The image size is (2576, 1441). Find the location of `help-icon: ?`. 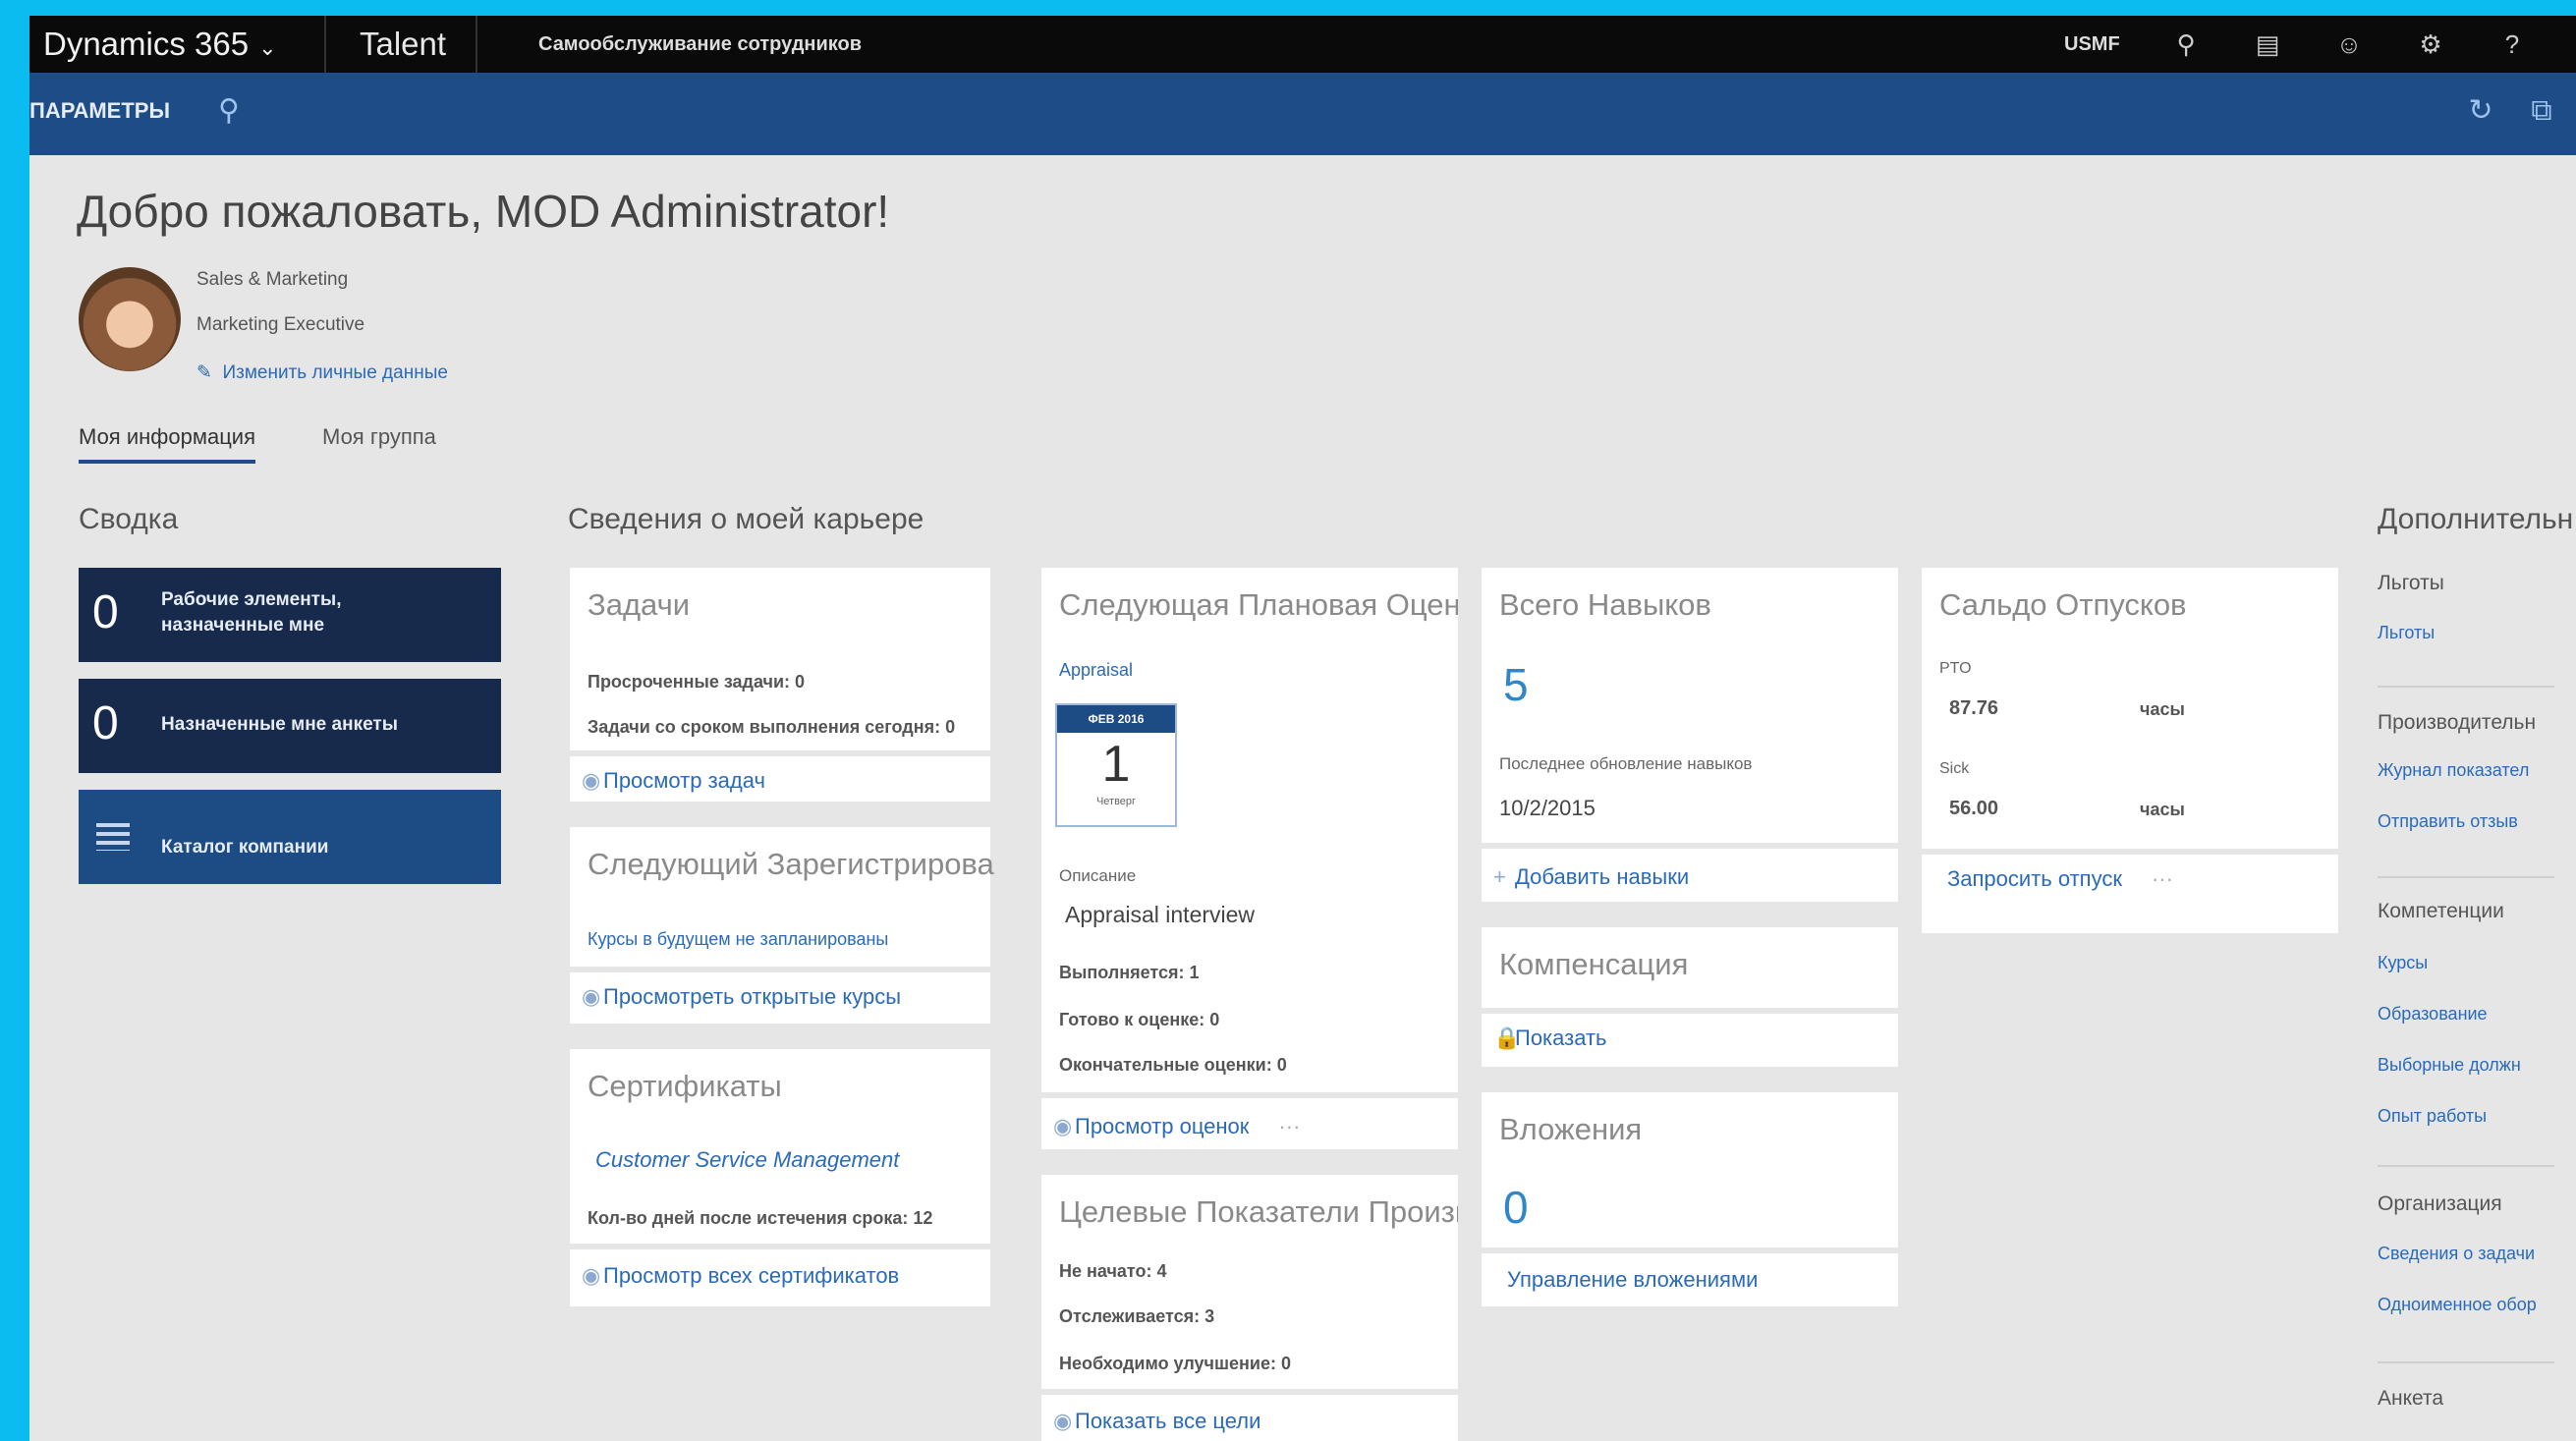

help-icon: ? is located at coordinates (2512, 44).